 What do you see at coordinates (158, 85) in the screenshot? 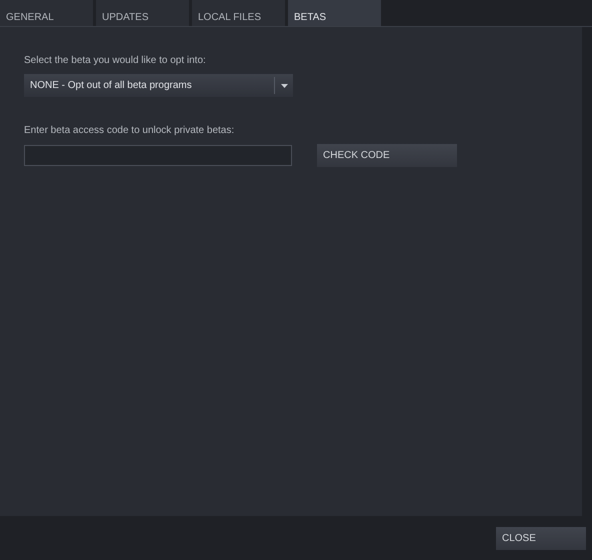
I see `beta-dropdown: NONE - Opt out of all beta programs` at bounding box center [158, 85].